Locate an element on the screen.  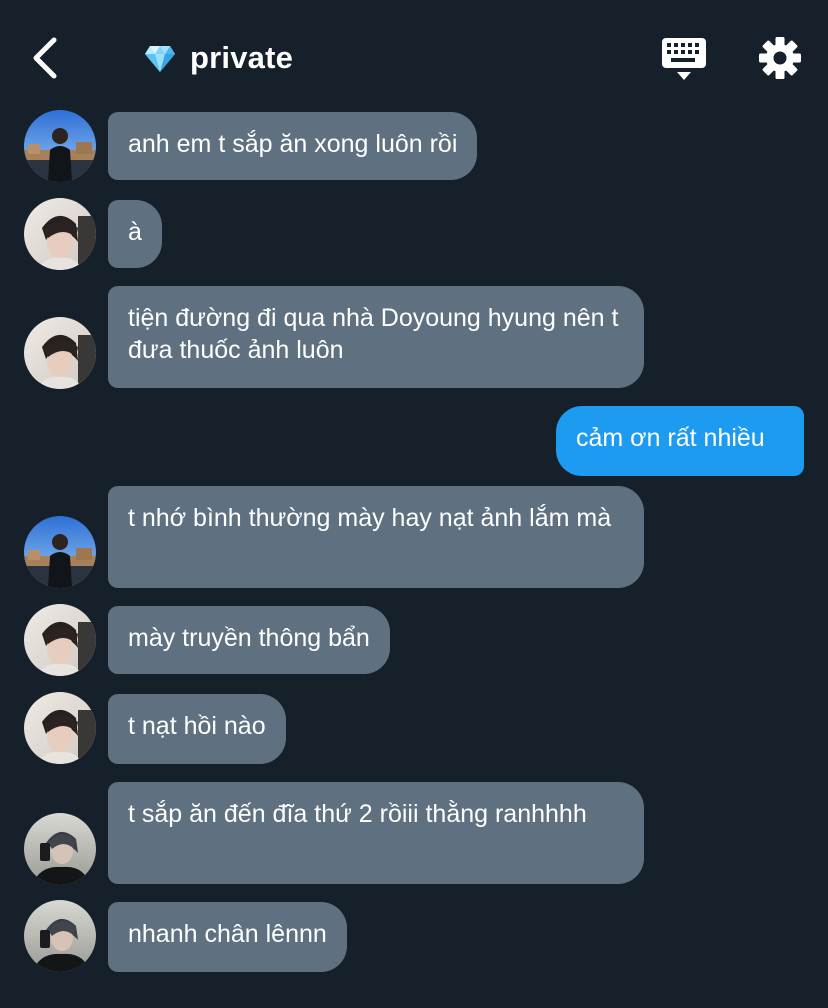
message-bubble-incoming: nhanh chân lênnn is located at coordinates (227, 937).